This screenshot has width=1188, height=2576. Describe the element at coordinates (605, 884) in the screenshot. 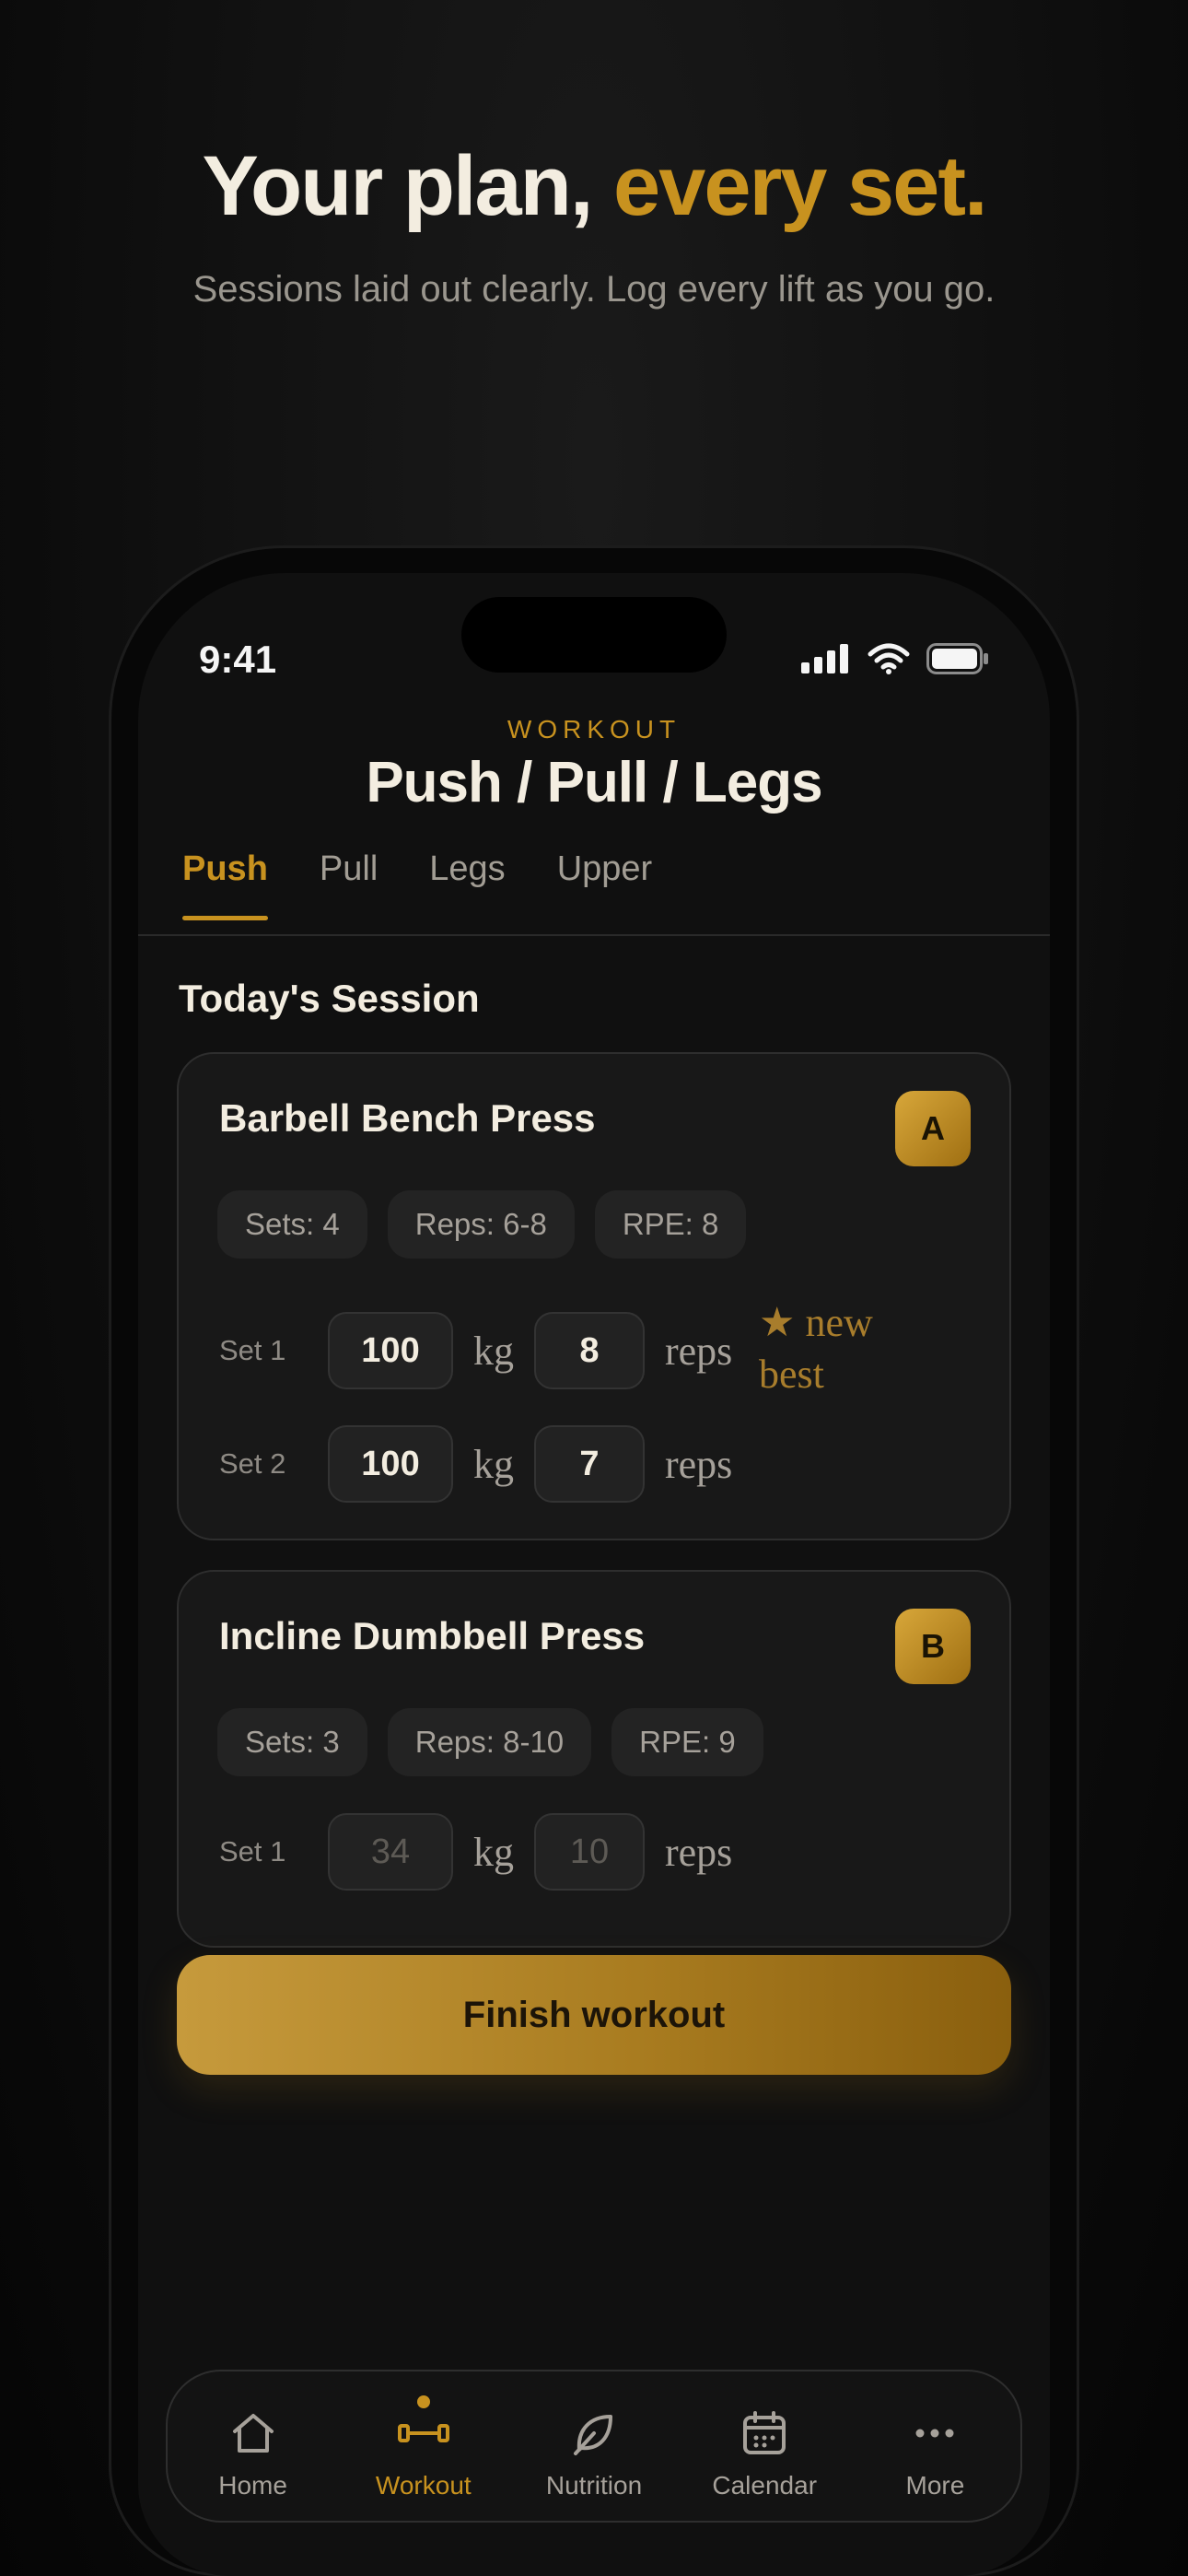

I see `tab-upper: Upper` at that location.